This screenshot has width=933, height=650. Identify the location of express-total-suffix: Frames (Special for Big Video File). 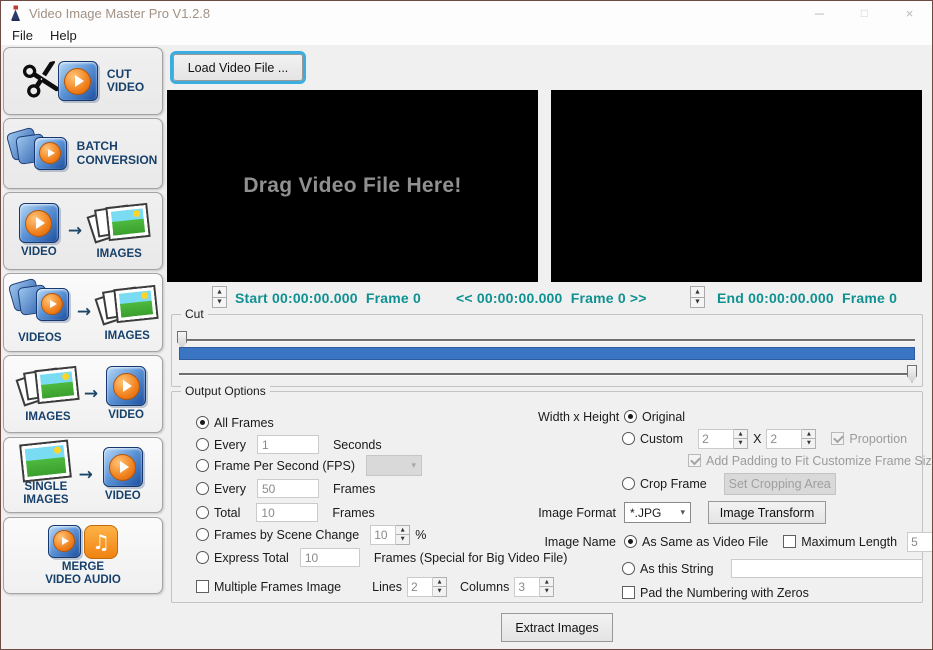
(470, 557).